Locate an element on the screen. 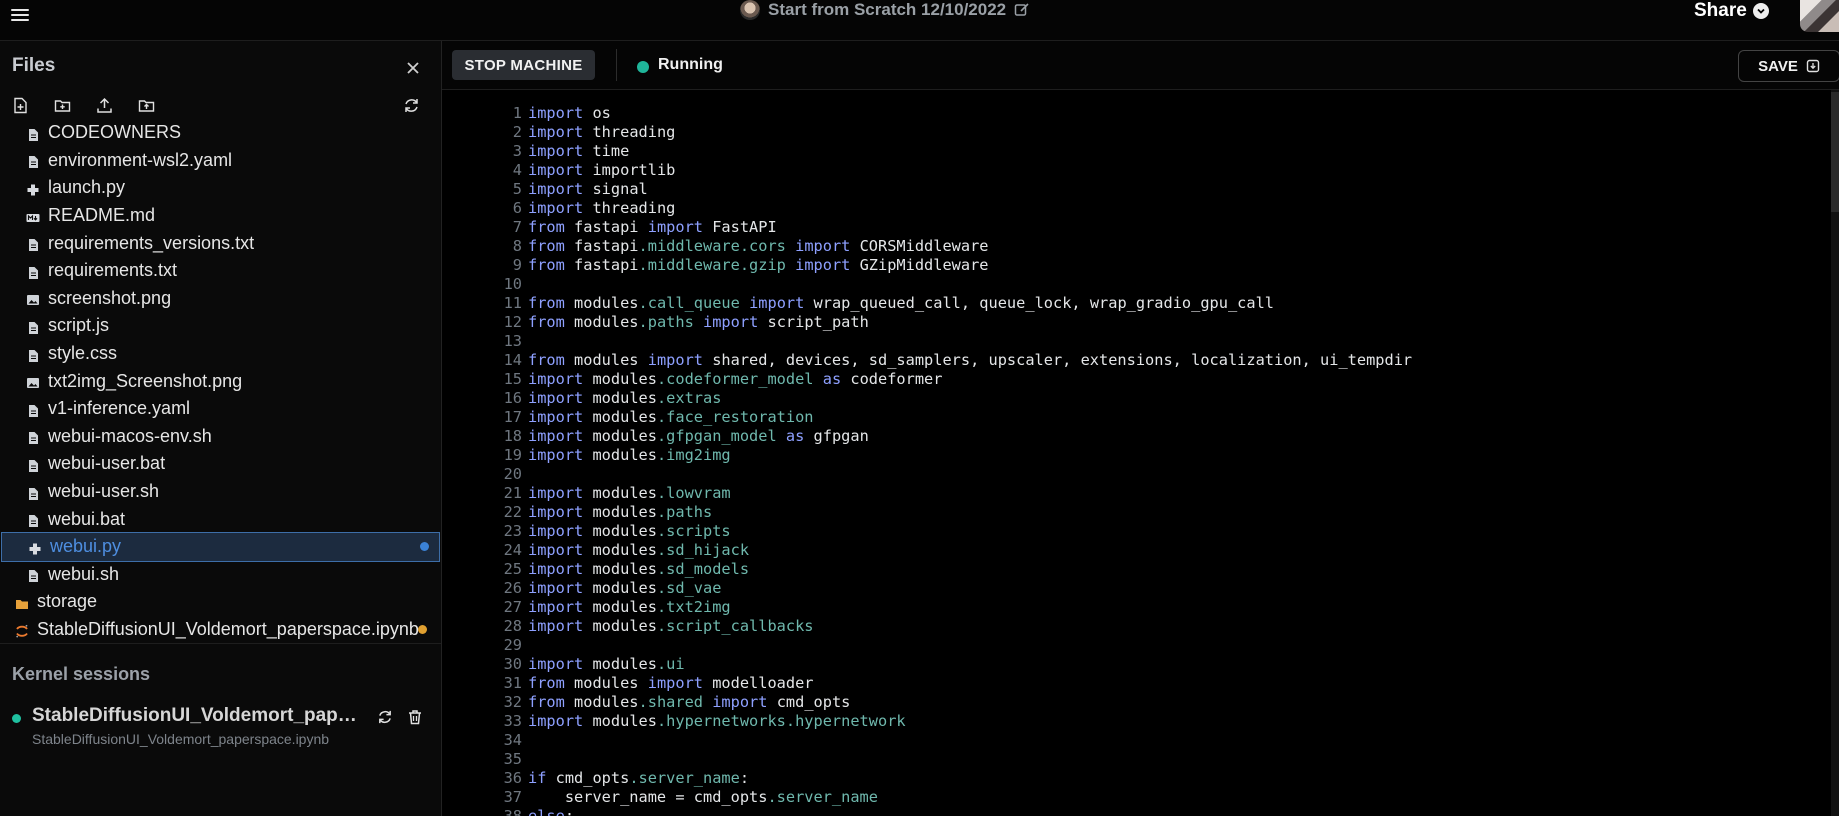 This screenshot has width=1839, height=816. code-token: fastapi is located at coordinates (606, 227).